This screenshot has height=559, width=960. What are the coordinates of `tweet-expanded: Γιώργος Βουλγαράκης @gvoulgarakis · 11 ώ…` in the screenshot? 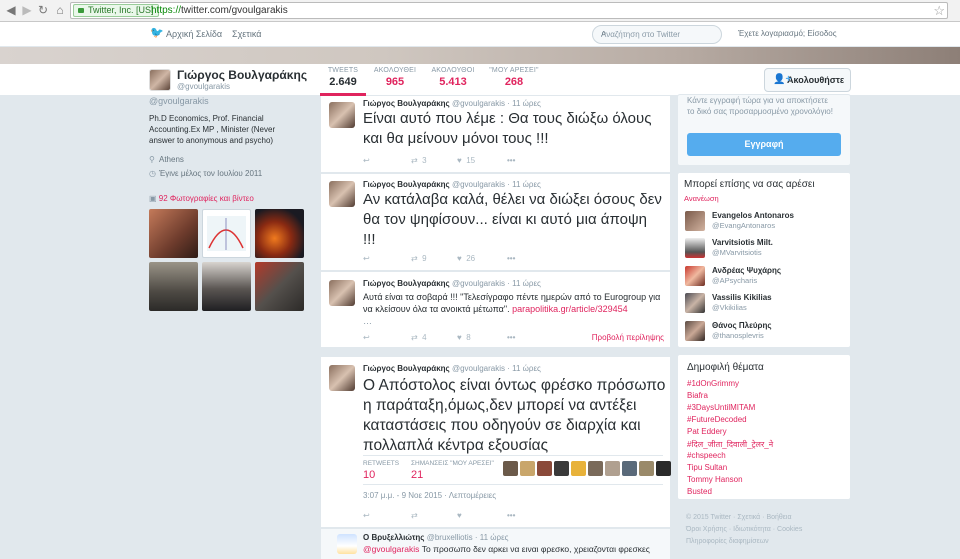 It's located at (496, 442).